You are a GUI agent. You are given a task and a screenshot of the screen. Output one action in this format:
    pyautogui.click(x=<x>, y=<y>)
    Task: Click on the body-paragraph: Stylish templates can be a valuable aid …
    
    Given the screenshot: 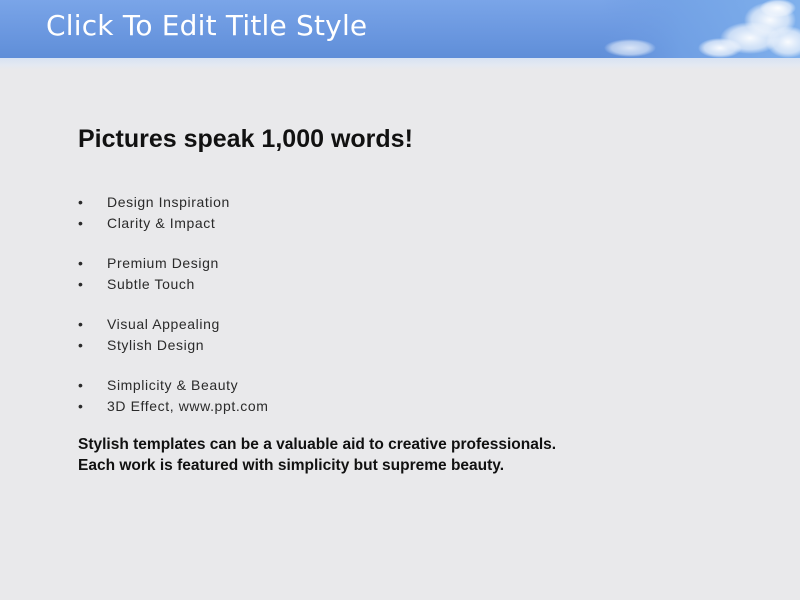 What is the action you would take?
    pyautogui.click(x=418, y=455)
    